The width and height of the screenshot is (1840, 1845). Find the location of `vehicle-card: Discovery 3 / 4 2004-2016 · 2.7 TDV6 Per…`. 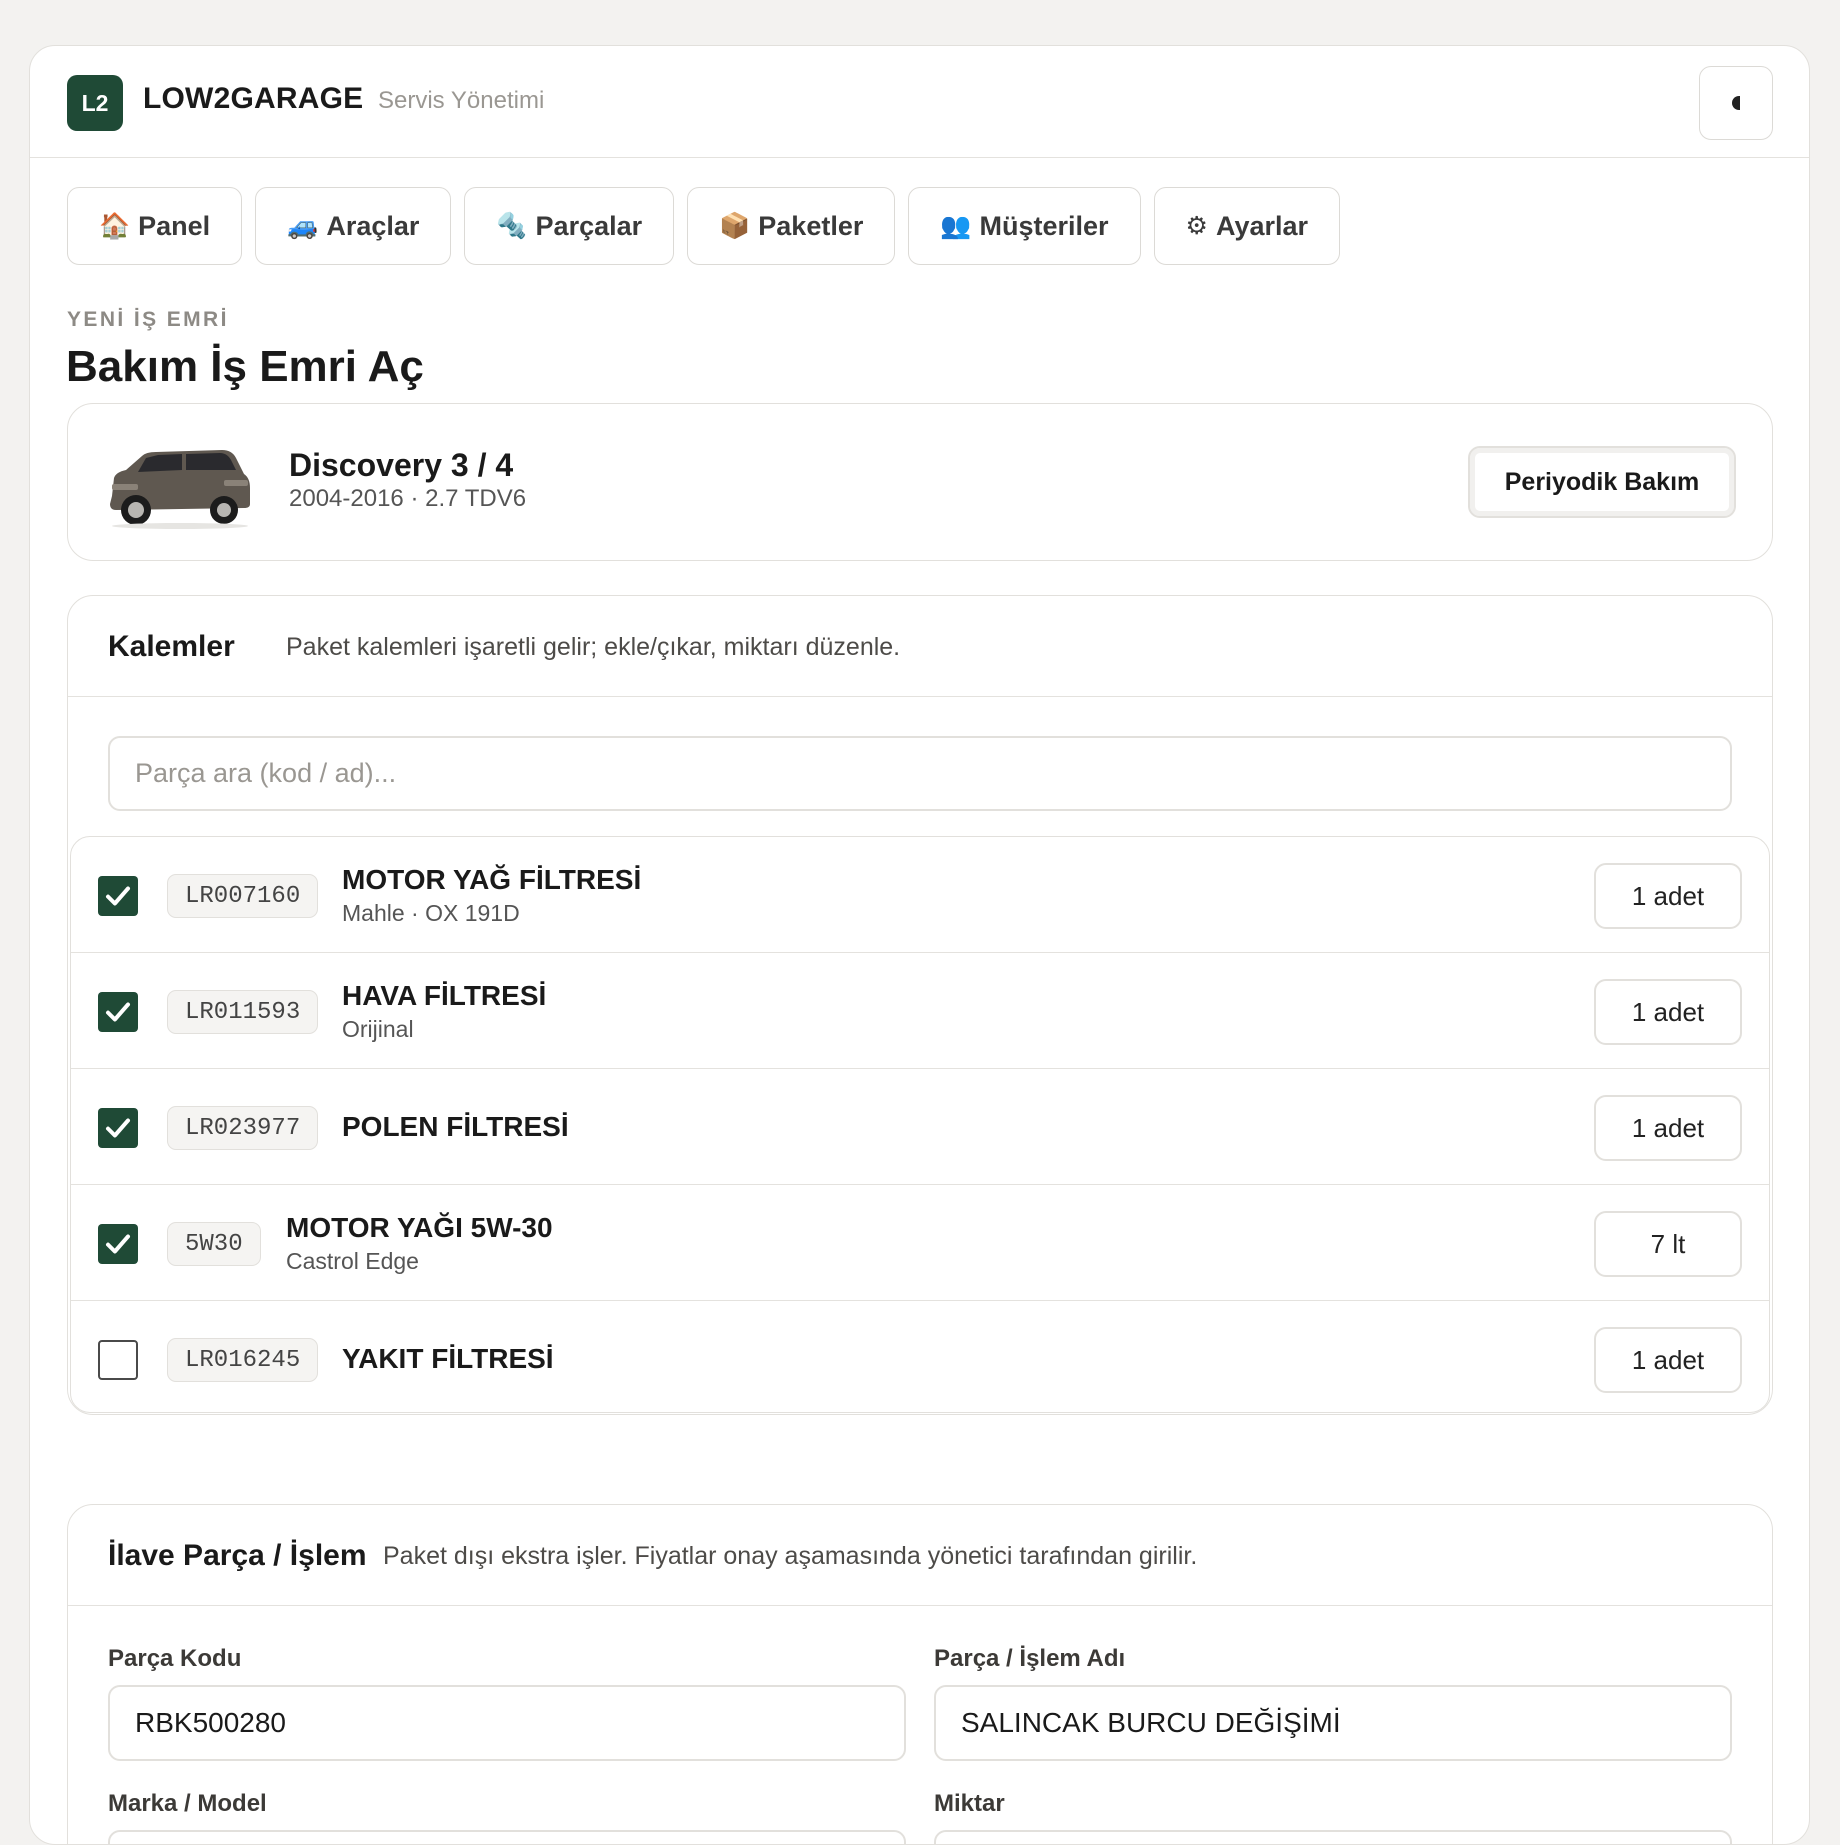

vehicle-card: Discovery 3 / 4 2004-2016 · 2.7 TDV6 Per… is located at coordinates (920, 482).